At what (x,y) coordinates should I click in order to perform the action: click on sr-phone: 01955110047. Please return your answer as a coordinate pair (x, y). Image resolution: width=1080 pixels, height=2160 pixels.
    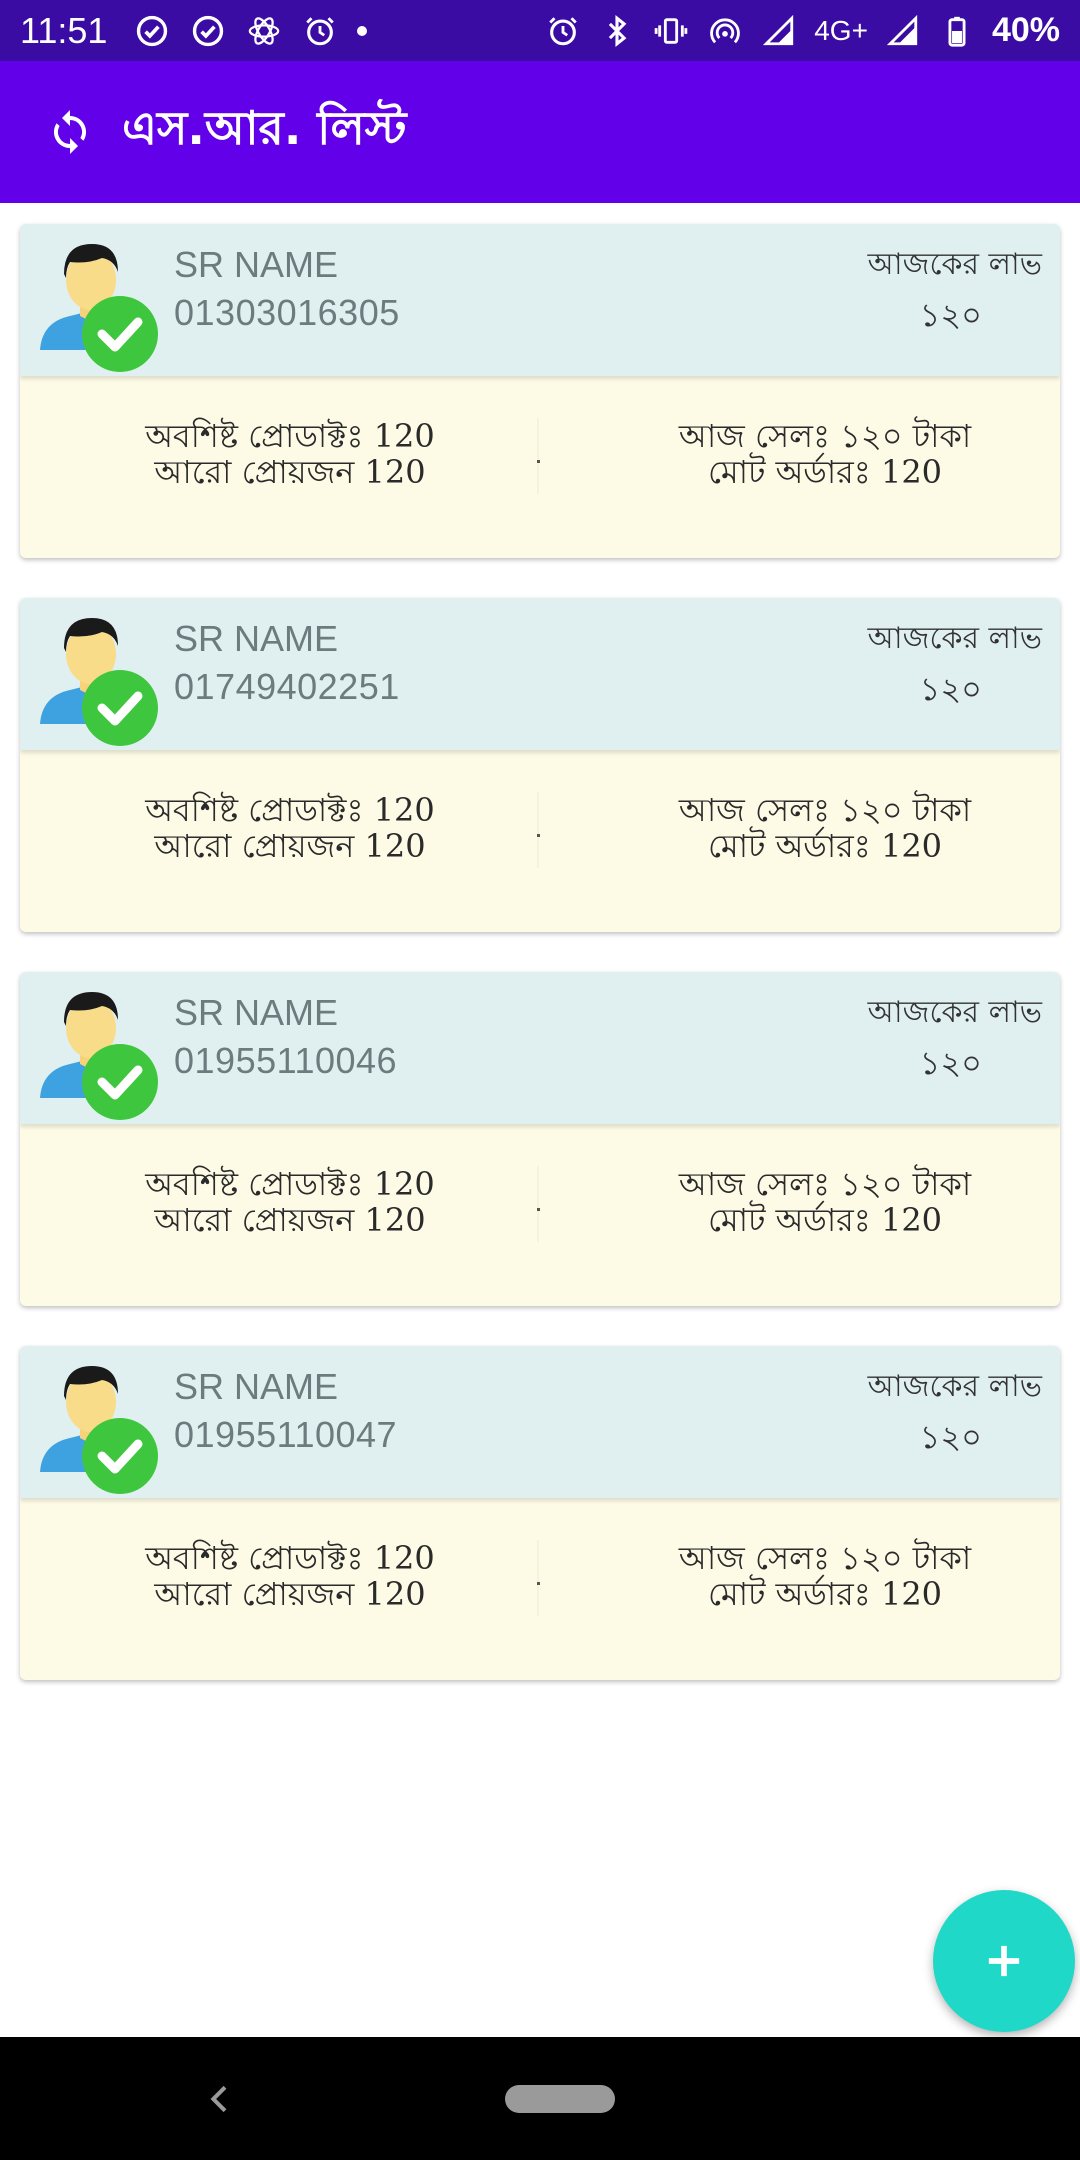
    Looking at the image, I should click on (286, 1434).